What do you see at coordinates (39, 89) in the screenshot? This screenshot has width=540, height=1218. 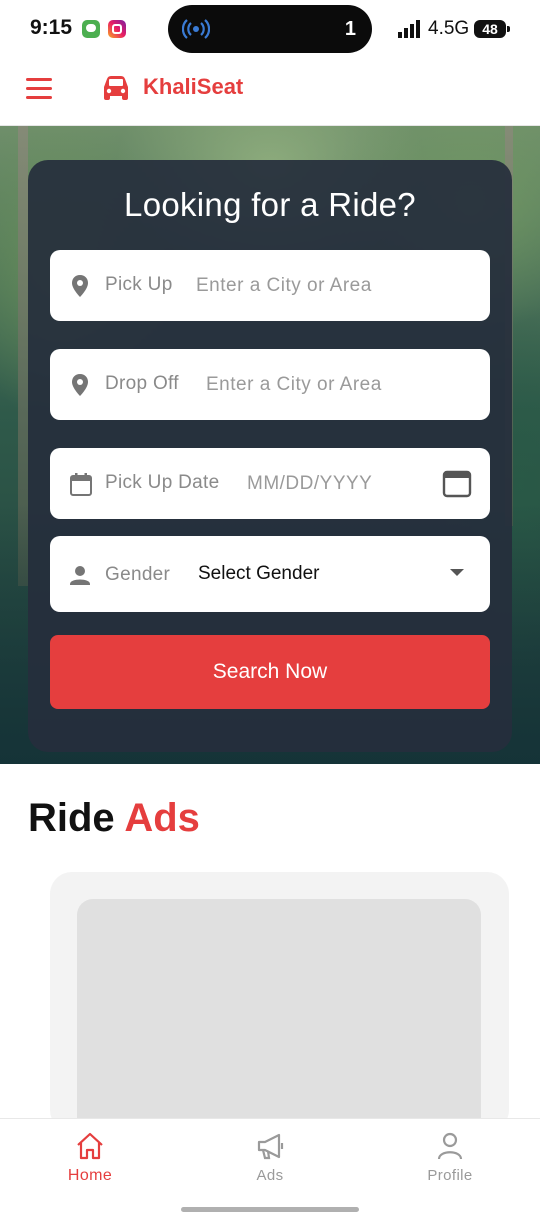 I see `hamburger-menu-icon` at bounding box center [39, 89].